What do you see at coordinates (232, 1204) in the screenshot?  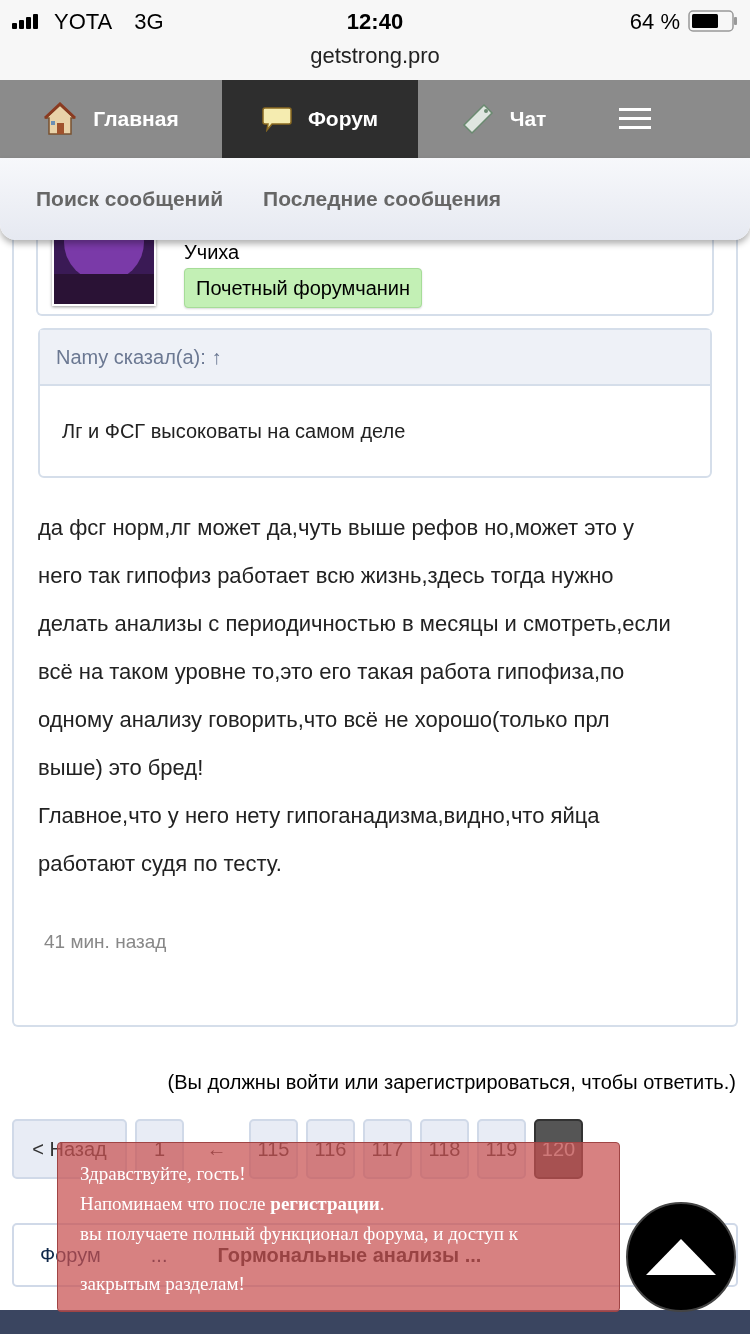 I see `popup-text: Напоминаем что после регистрации.` at bounding box center [232, 1204].